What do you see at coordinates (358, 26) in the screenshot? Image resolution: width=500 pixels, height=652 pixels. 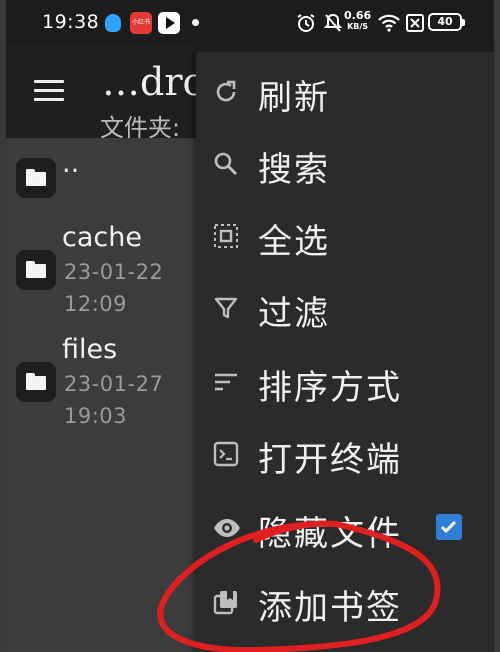 I see `network-speed-unit: KB/S` at bounding box center [358, 26].